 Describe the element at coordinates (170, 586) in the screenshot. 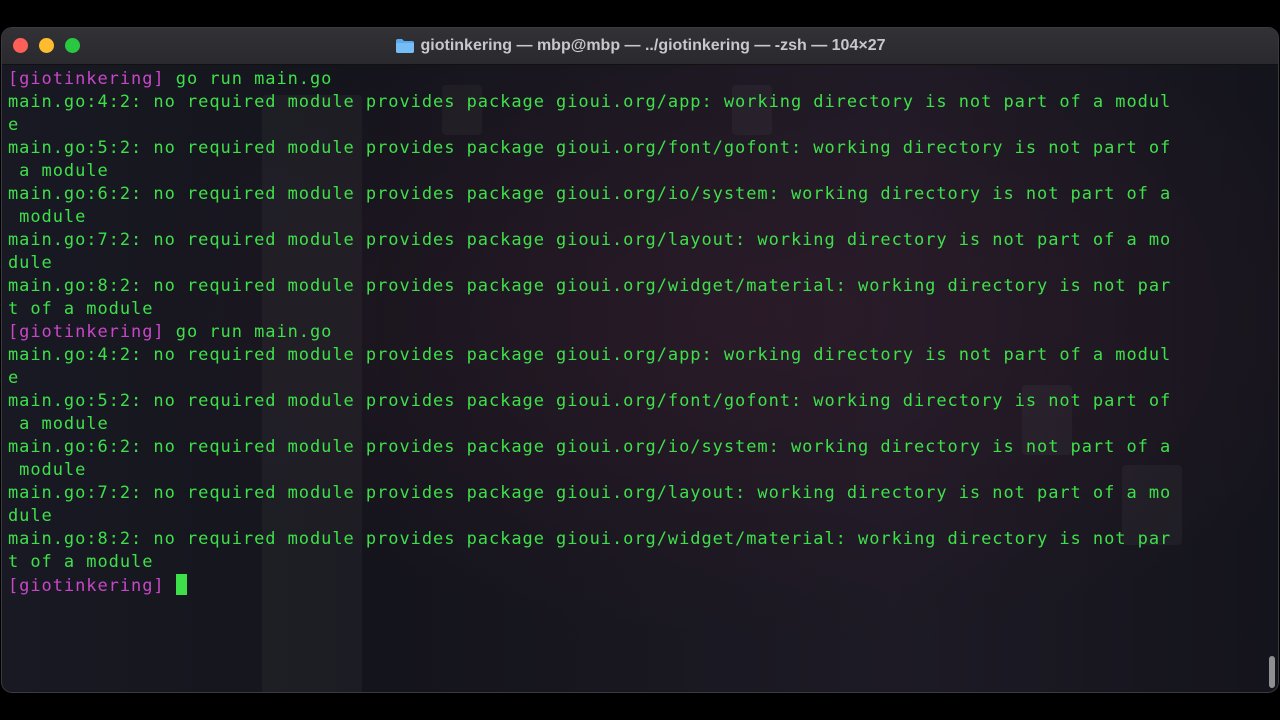

I see `command-text` at that location.